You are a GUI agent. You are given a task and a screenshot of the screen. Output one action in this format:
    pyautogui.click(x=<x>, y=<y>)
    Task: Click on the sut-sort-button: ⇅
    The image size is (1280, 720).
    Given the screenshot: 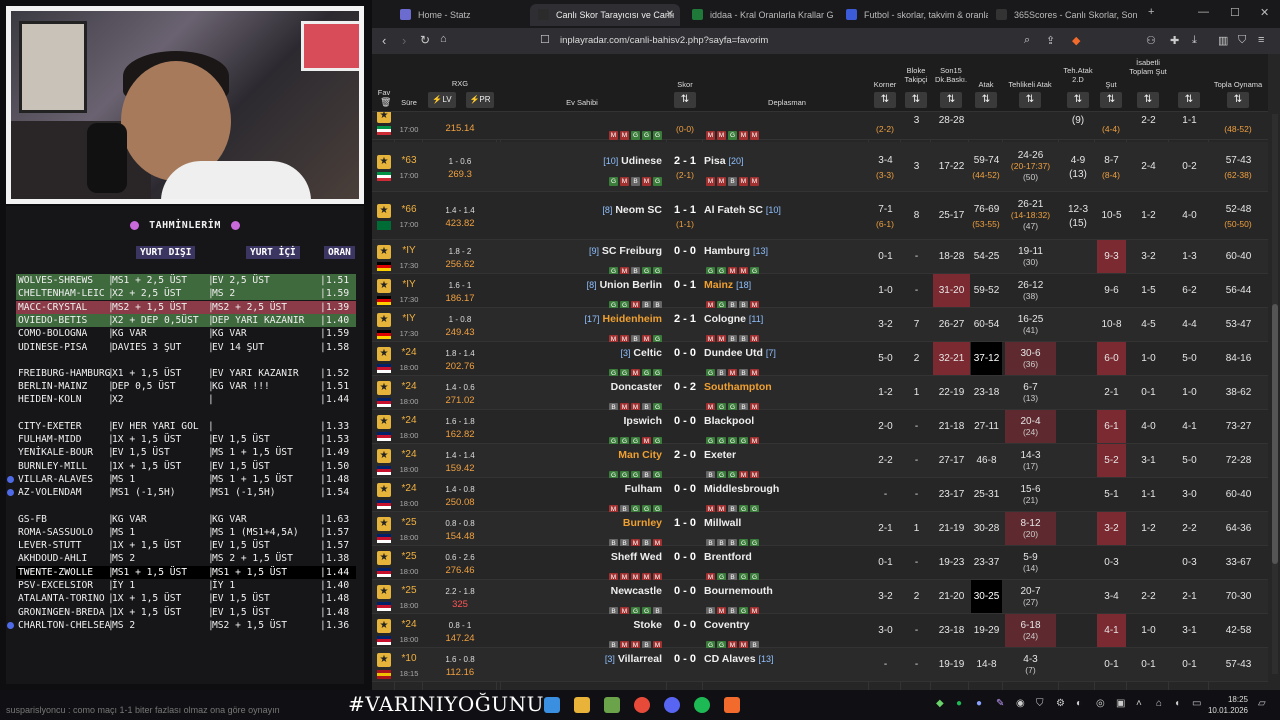 What is the action you would take?
    pyautogui.click(x=1111, y=100)
    